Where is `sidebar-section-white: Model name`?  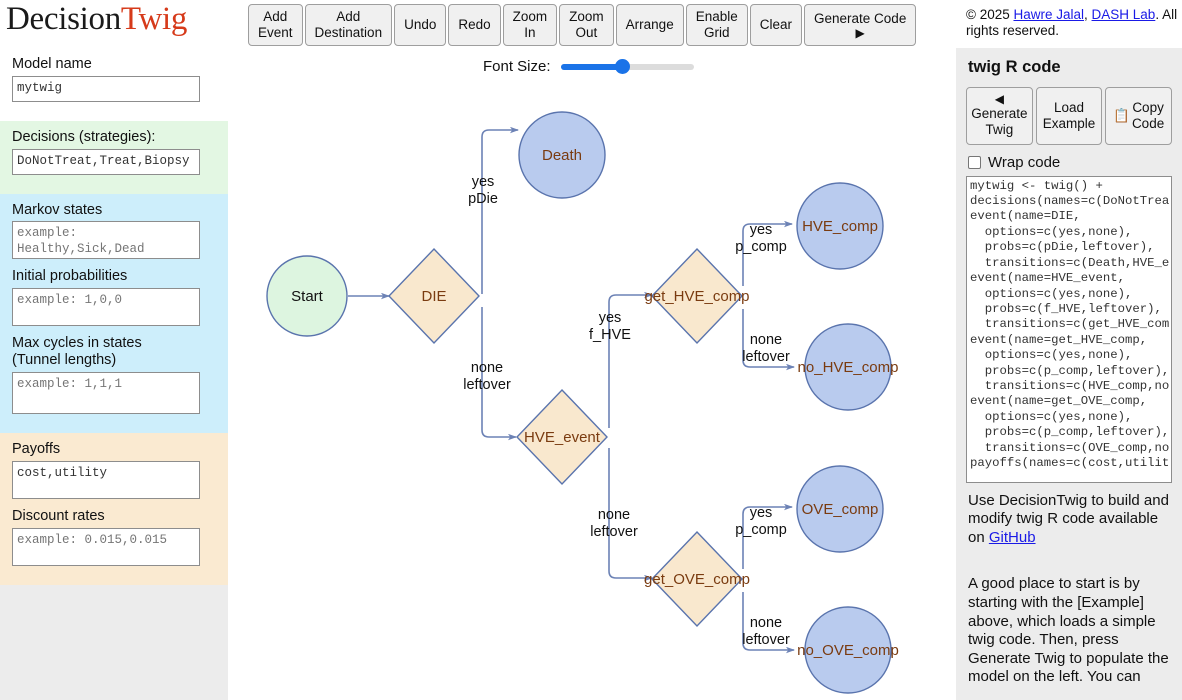
sidebar-section-white: Model name is located at coordinates (114, 84).